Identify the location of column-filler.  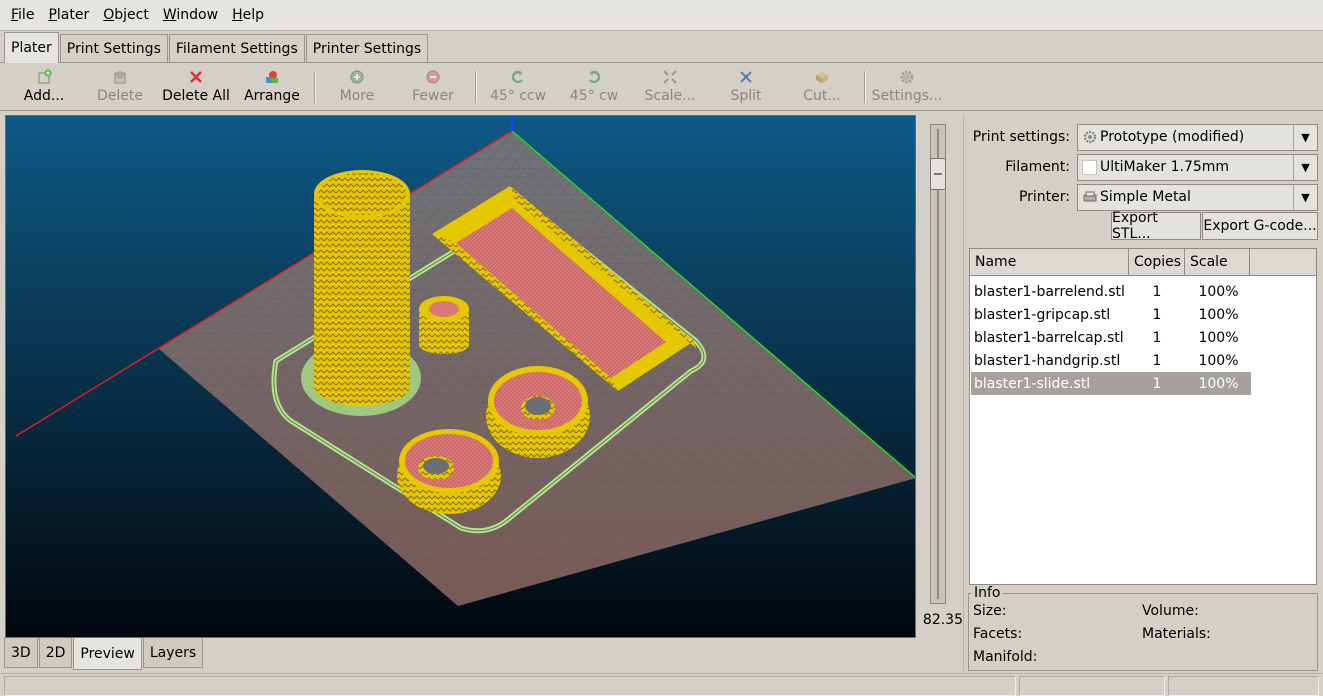
(1282, 262).